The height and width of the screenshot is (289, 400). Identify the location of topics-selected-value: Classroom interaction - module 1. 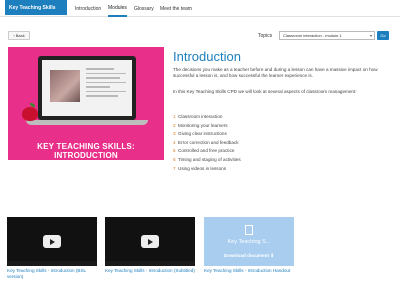
(312, 35).